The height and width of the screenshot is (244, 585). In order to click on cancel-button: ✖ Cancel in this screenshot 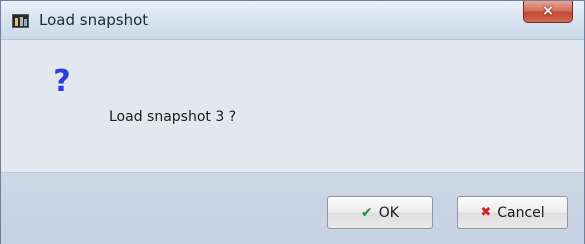, I will do `click(512, 212)`.